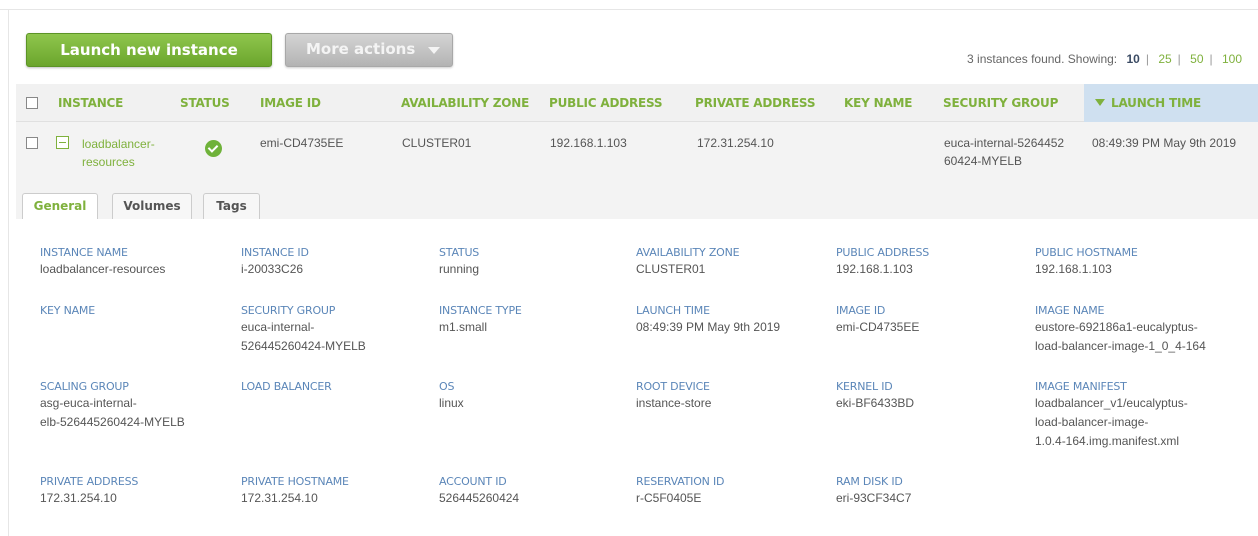  I want to click on label: INSTANCE NAME, so click(84, 252).